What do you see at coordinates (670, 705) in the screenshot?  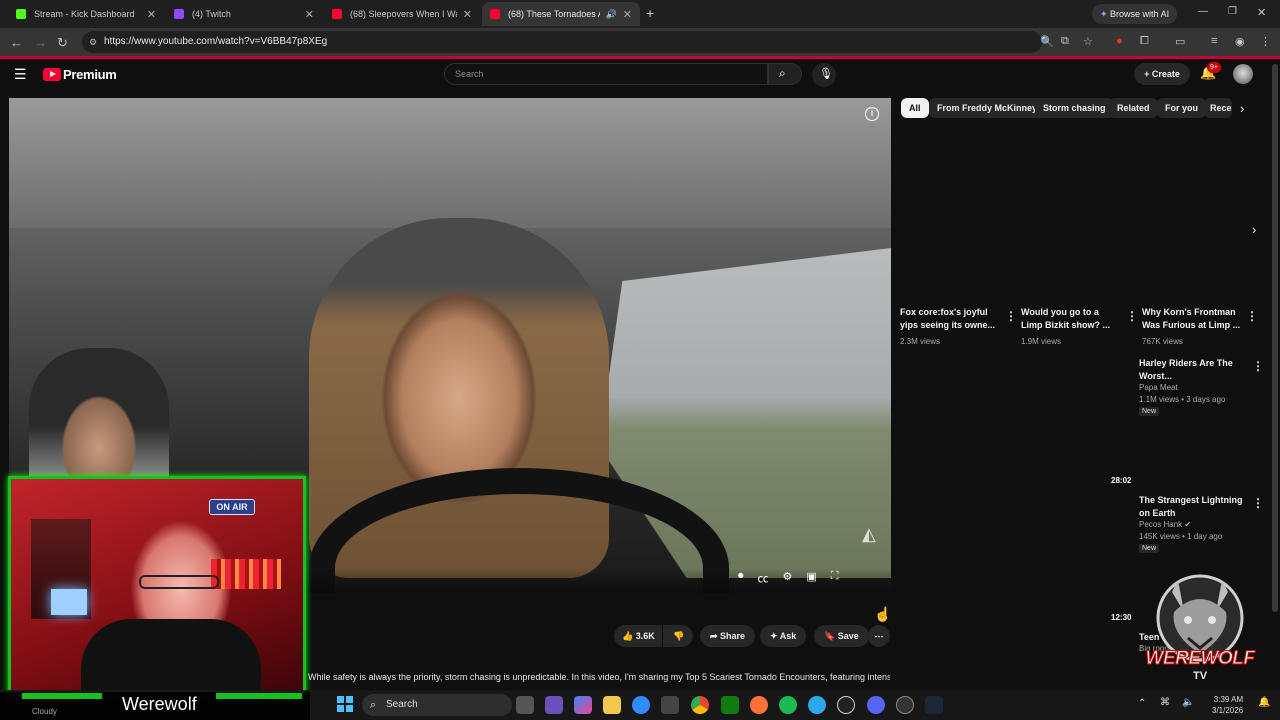 I see `store-icon` at bounding box center [670, 705].